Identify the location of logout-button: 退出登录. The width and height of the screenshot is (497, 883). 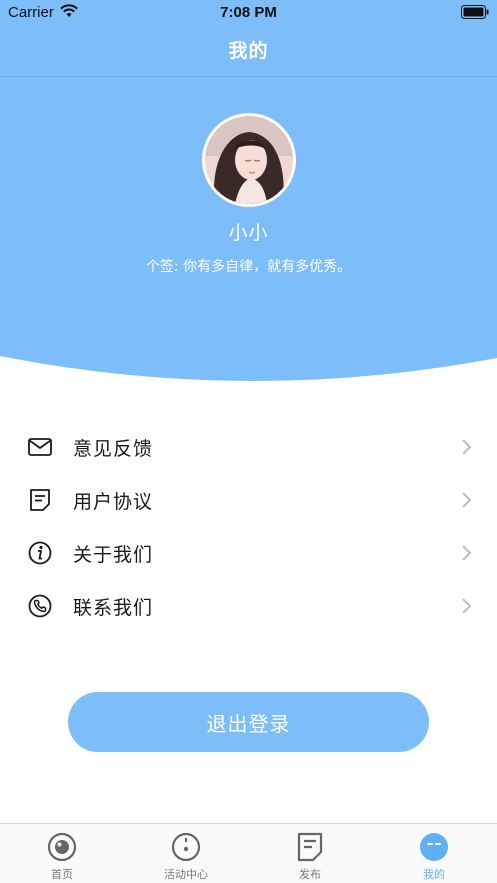
(248, 722).